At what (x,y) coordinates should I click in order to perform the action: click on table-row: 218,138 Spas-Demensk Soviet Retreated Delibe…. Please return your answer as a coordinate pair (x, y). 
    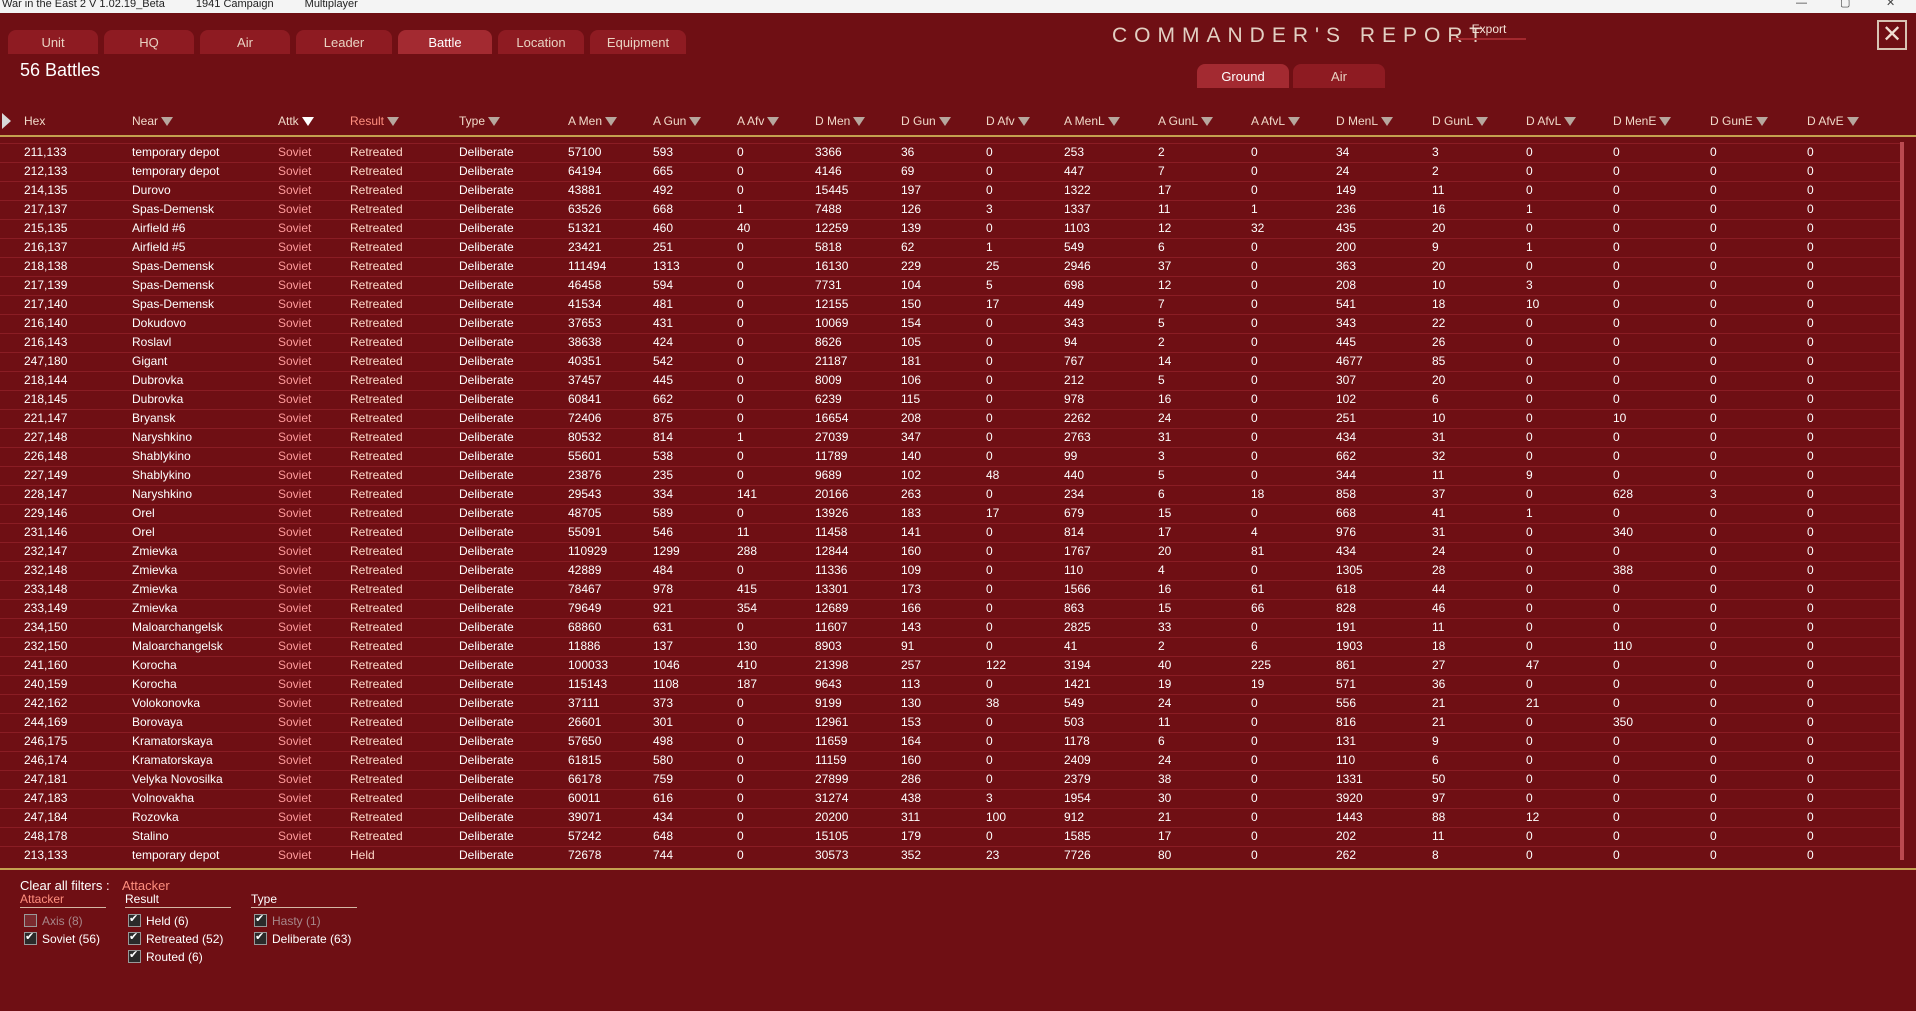
    Looking at the image, I should click on (950, 267).